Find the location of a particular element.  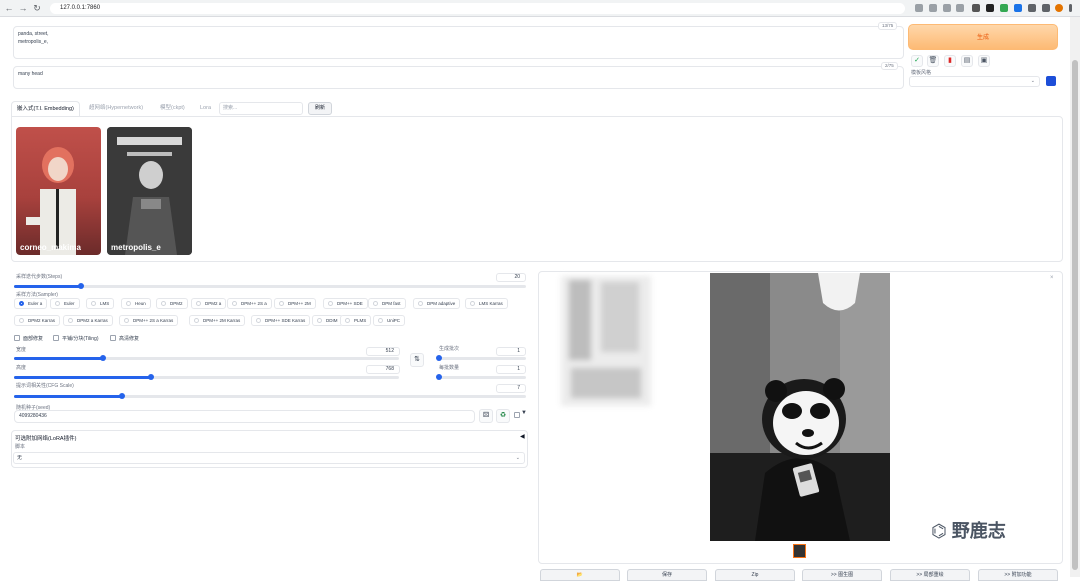

sampler-option: DPM++ 2M Karras is located at coordinates (217, 320).